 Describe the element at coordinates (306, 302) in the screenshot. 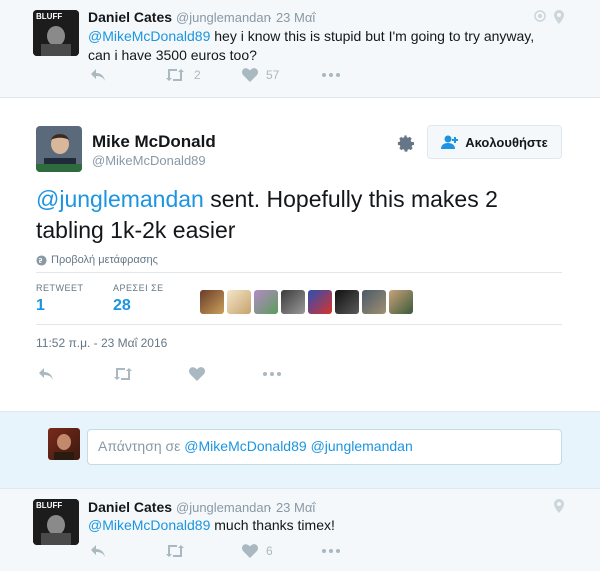

I see `likers-avatars` at that location.